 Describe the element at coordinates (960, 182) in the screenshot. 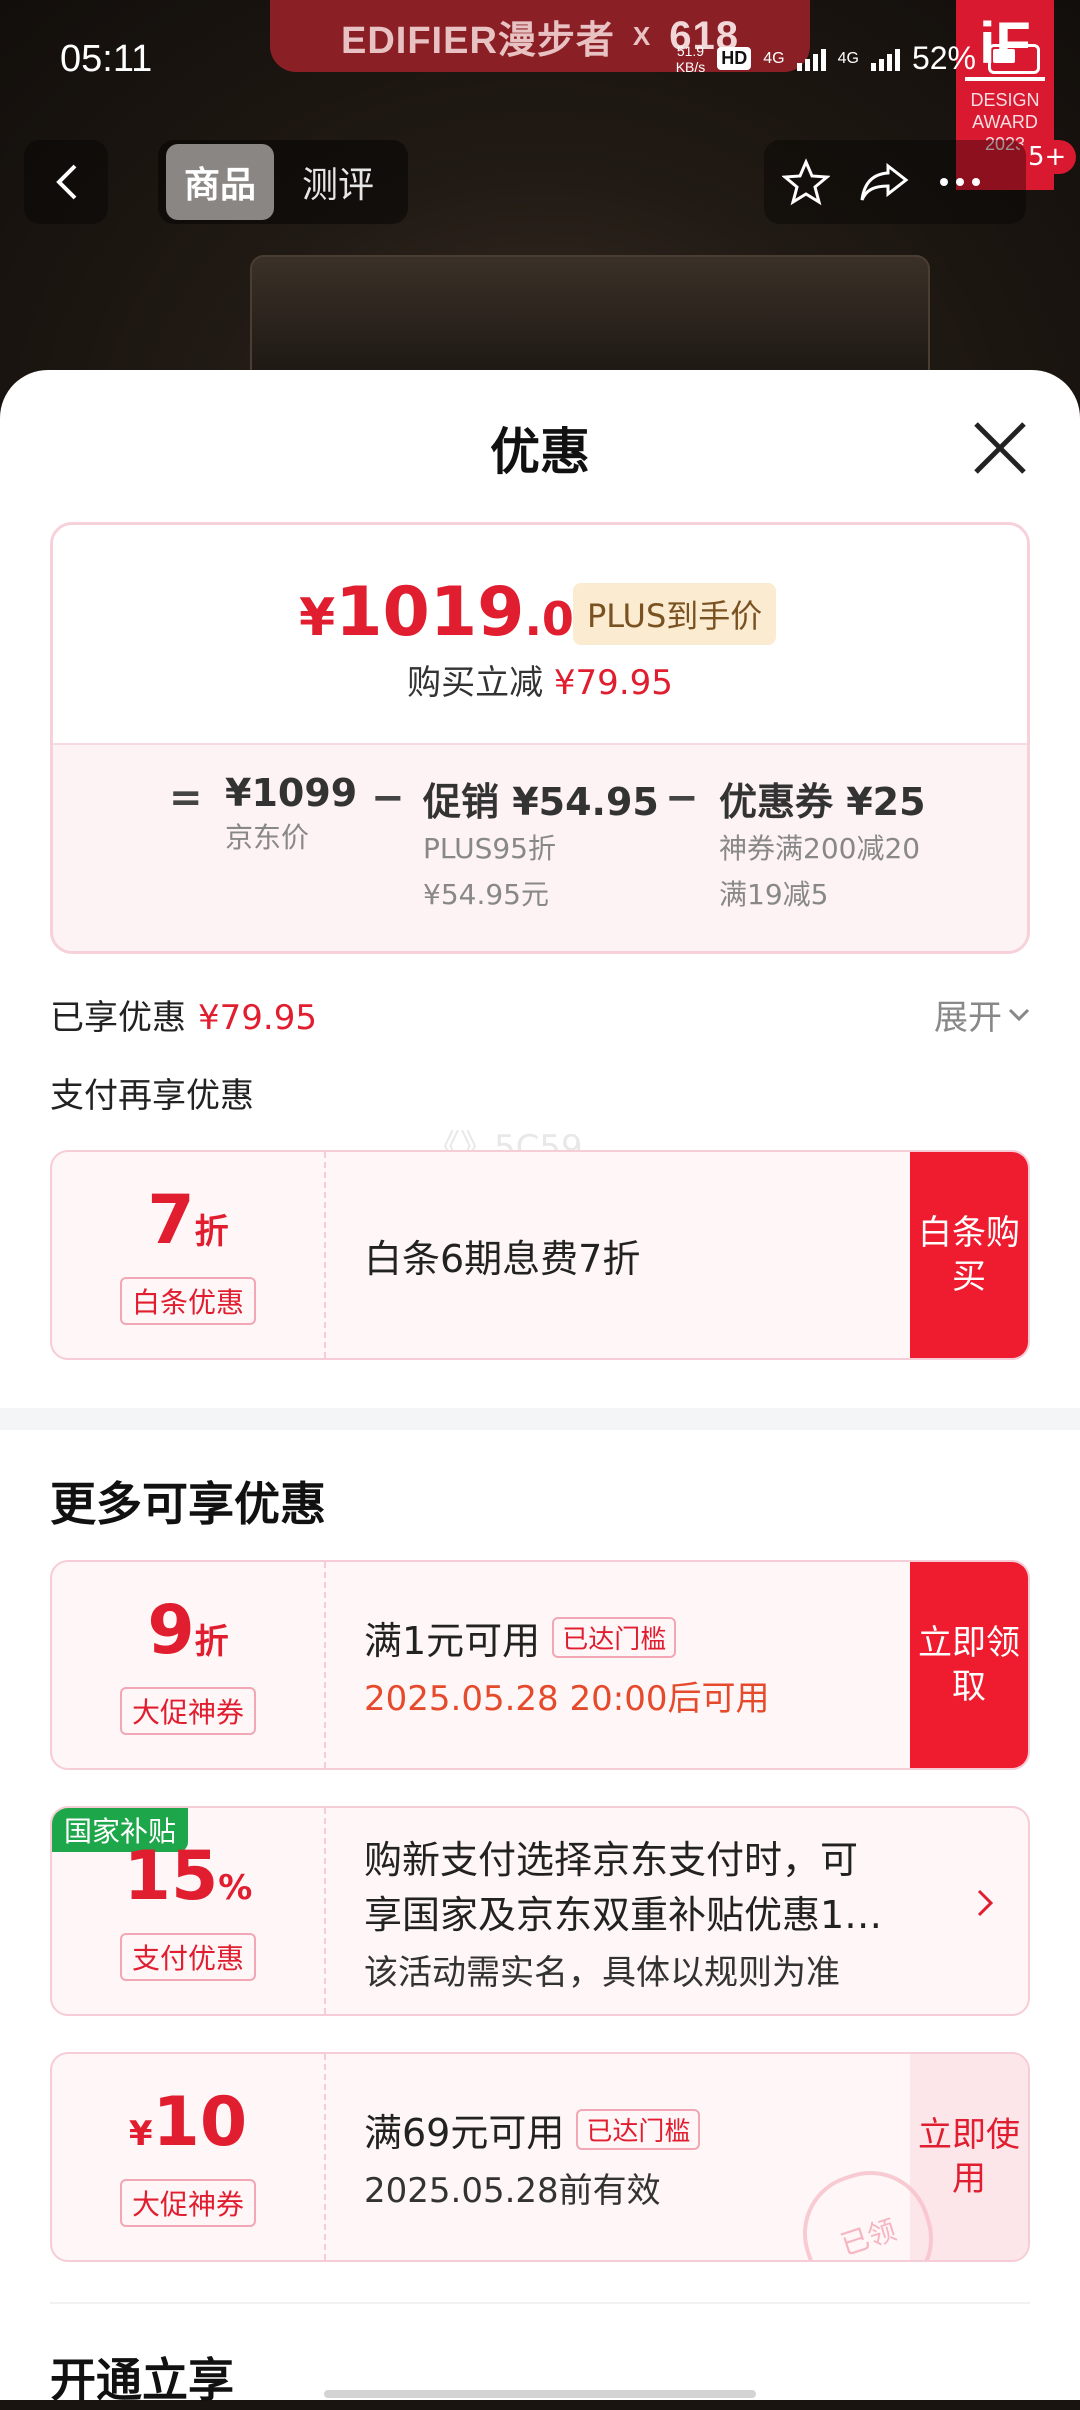

I see `more-icon` at that location.